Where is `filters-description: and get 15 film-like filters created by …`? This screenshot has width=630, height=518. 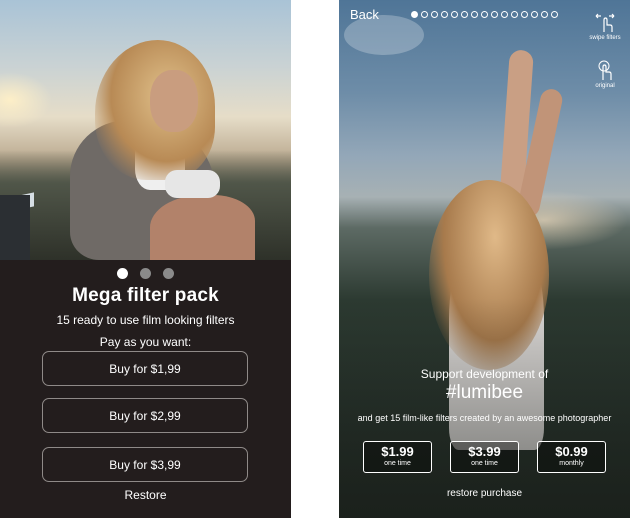 filters-description: and get 15 film-like filters created by … is located at coordinates (484, 418).